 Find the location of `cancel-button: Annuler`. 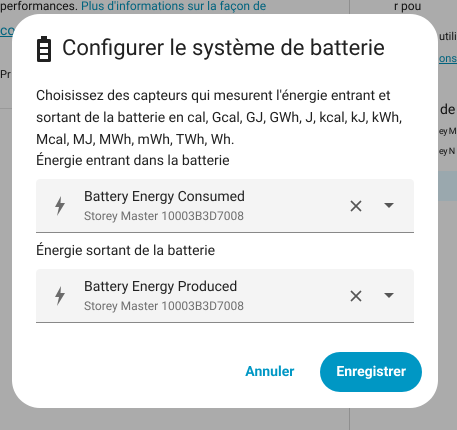

cancel-button: Annuler is located at coordinates (269, 372).